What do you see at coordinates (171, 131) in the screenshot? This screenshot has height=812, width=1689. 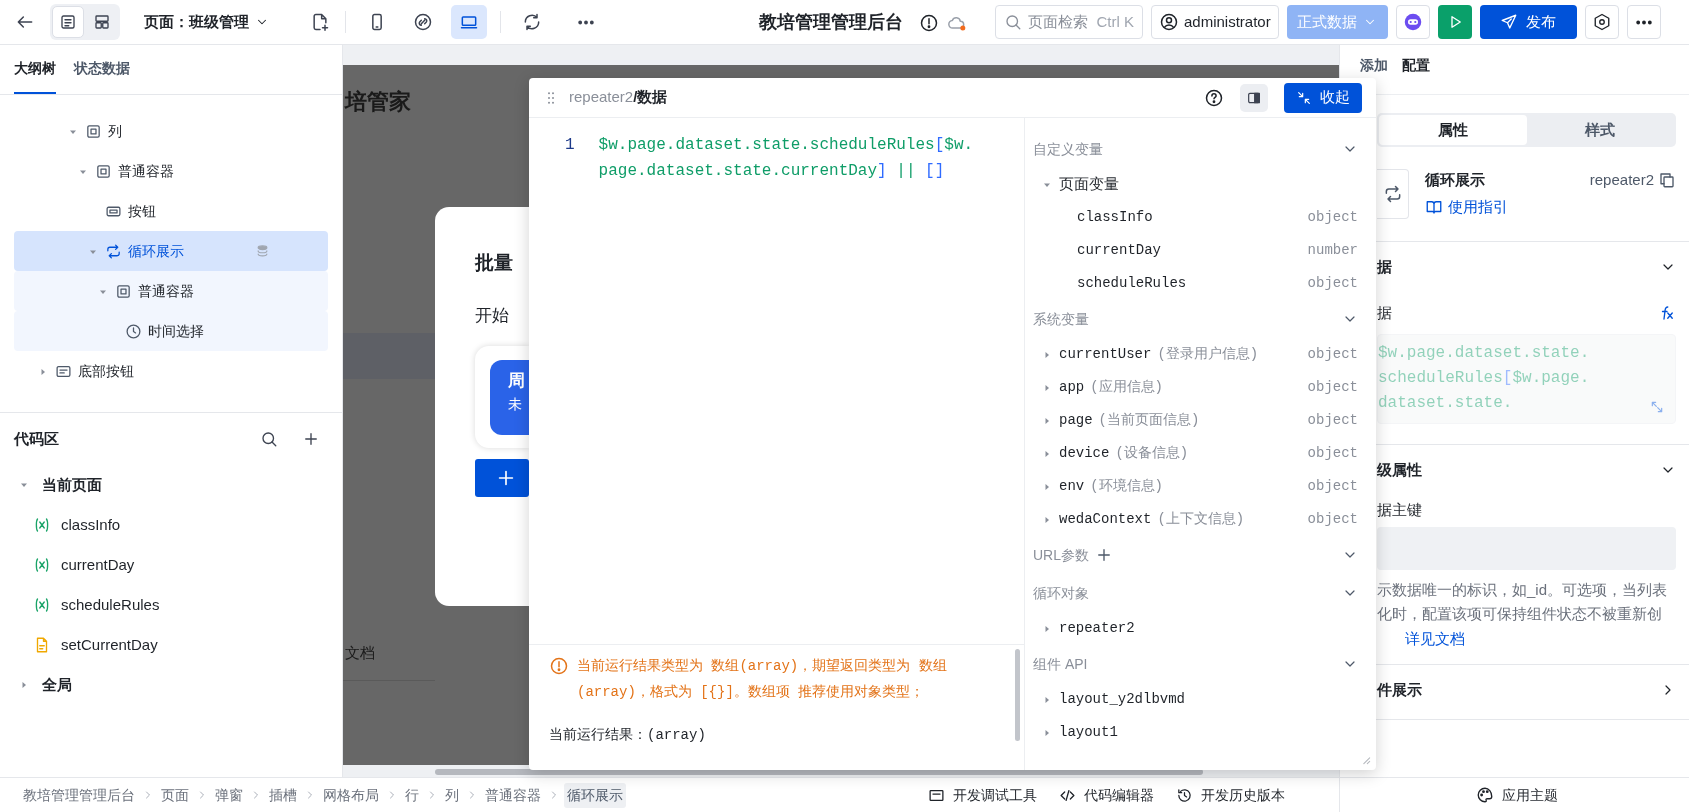 I see `tree-item: 列` at bounding box center [171, 131].